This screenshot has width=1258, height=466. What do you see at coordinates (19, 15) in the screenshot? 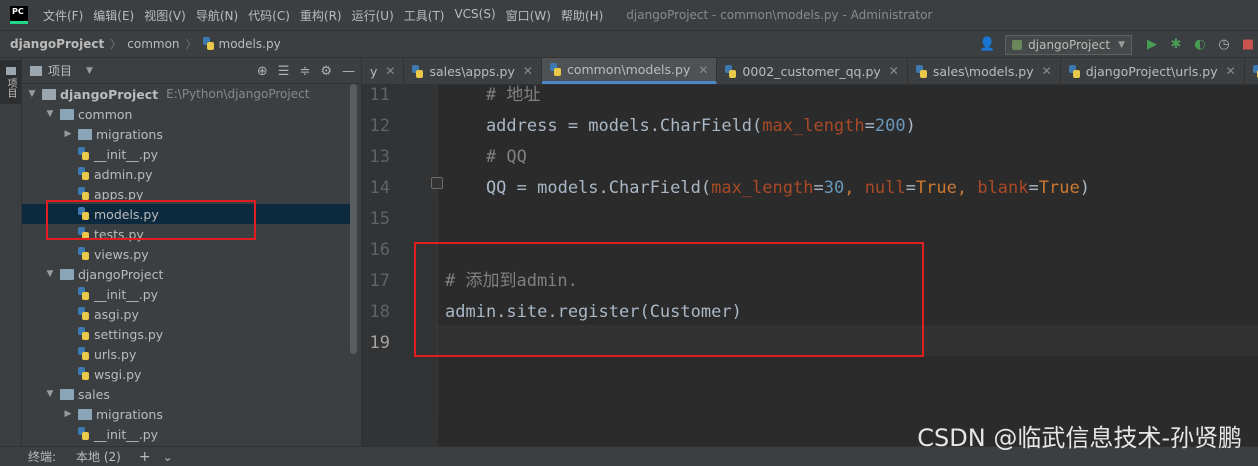
I see `pycharm-logo-icon: PC` at bounding box center [19, 15].